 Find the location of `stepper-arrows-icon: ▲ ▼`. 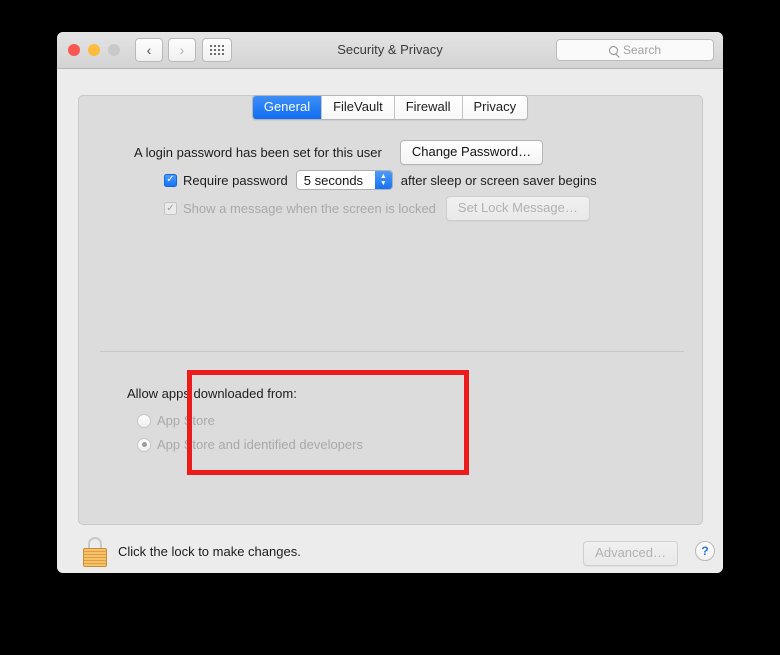

stepper-arrows-icon: ▲ ▼ is located at coordinates (383, 180).